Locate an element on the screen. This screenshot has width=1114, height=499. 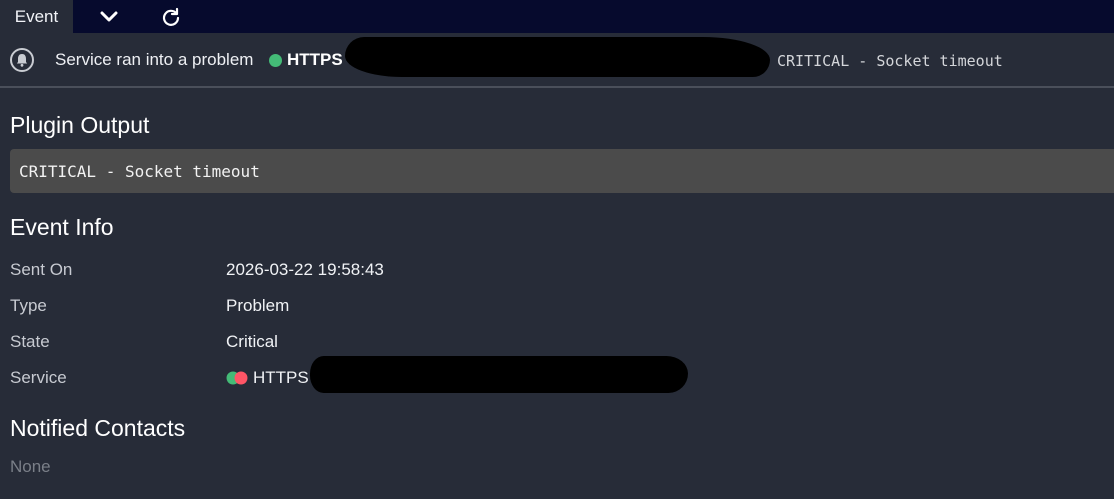
tab-event: Event is located at coordinates (36, 16).